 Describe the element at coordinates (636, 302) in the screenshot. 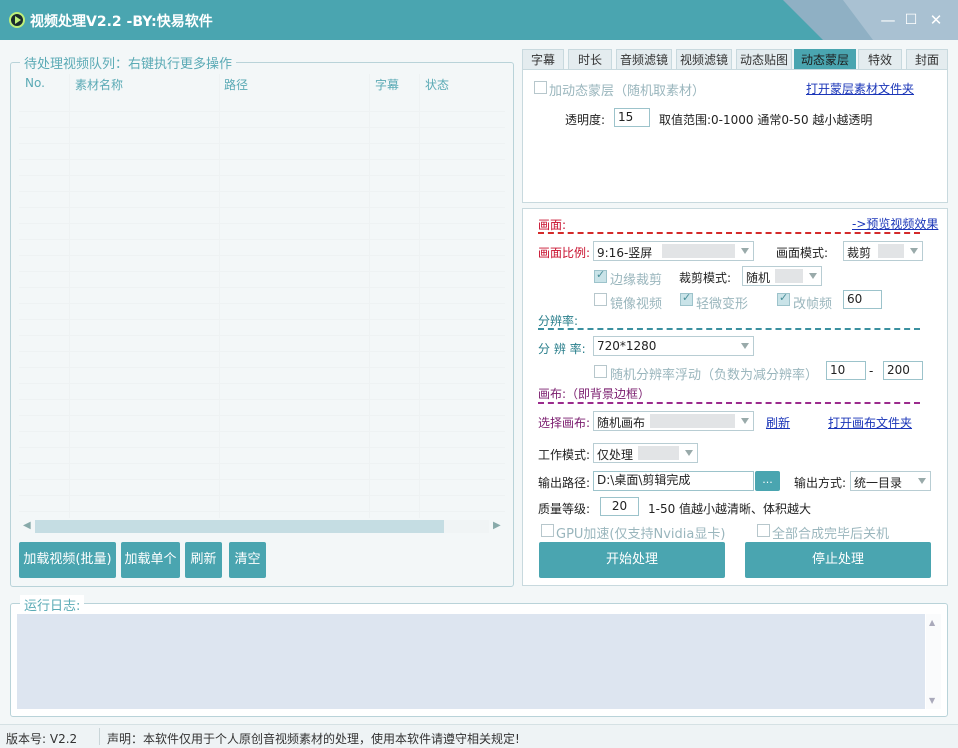

I see `mirror-label: 镜像视频` at that location.